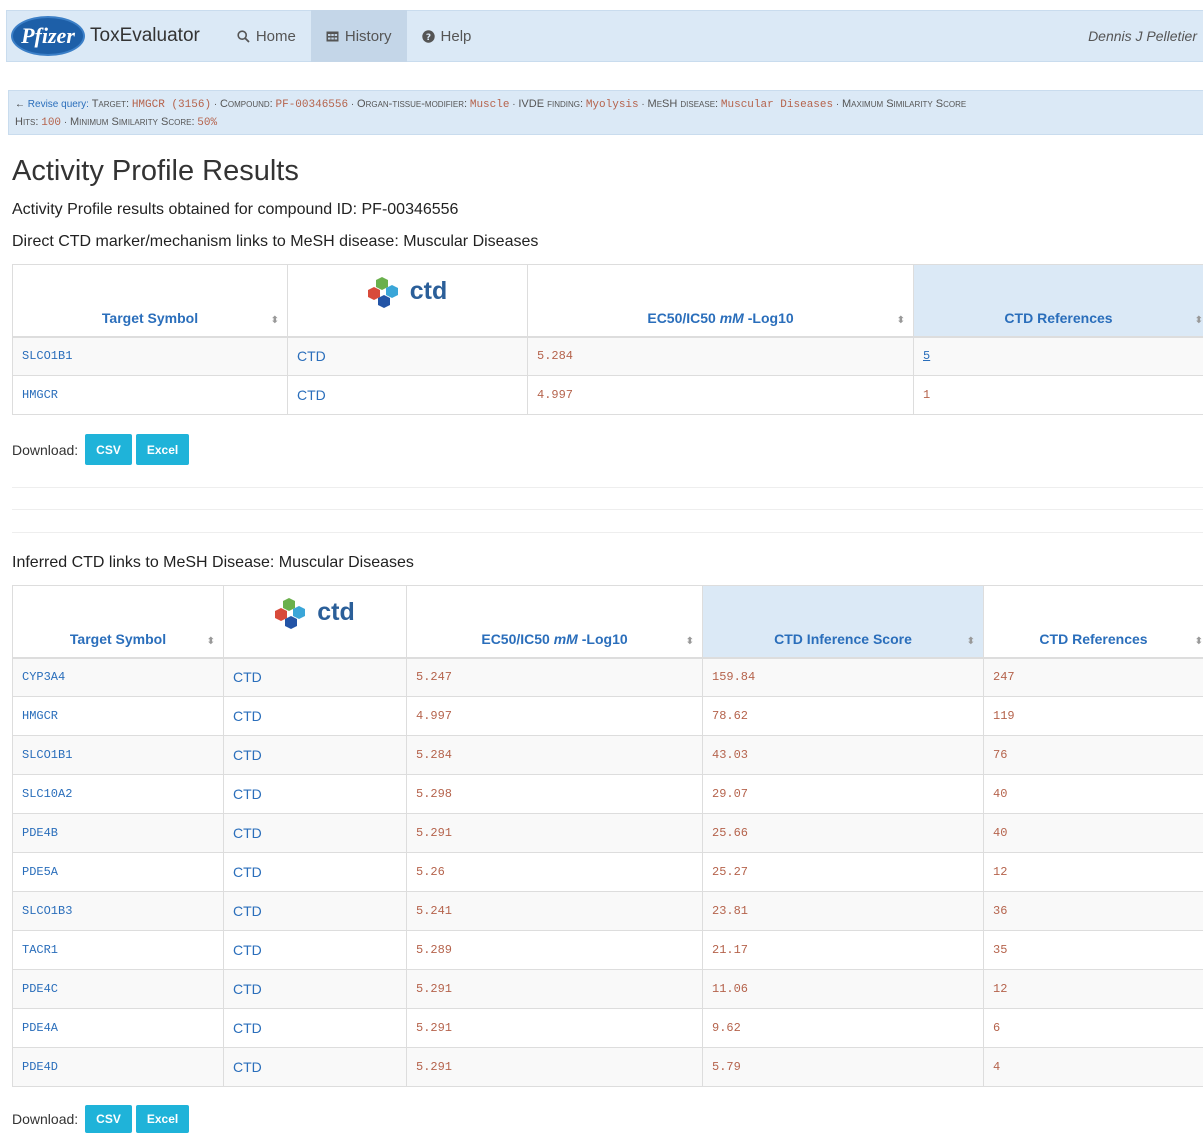  I want to click on ivde-value: Myolysis, so click(612, 105).